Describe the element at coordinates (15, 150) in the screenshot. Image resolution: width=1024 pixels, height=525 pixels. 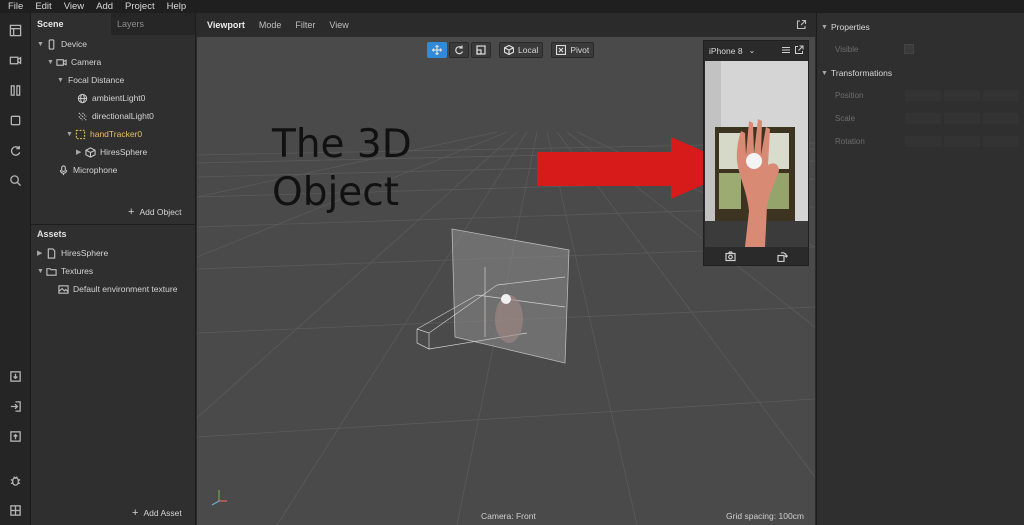
I see `refresh-icon` at that location.